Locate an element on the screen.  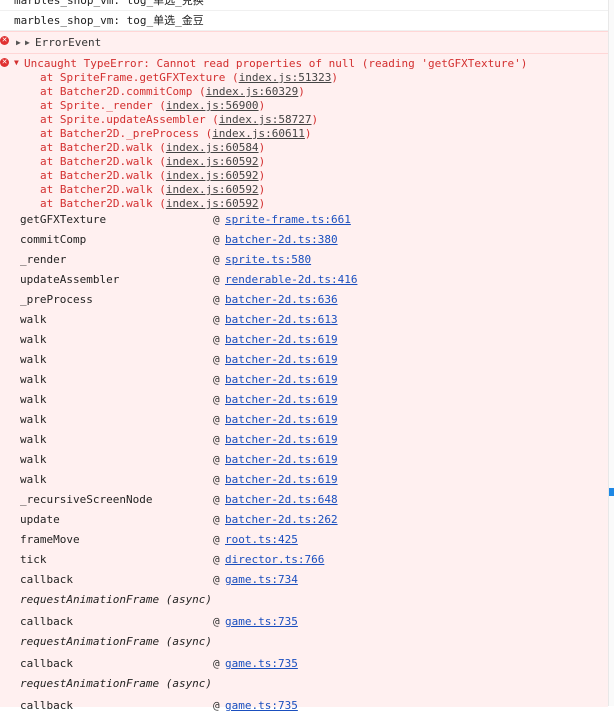
call-frame-row: _recursiveScreenNode @ batcher-2d.ts:648 is located at coordinates (304, 500).